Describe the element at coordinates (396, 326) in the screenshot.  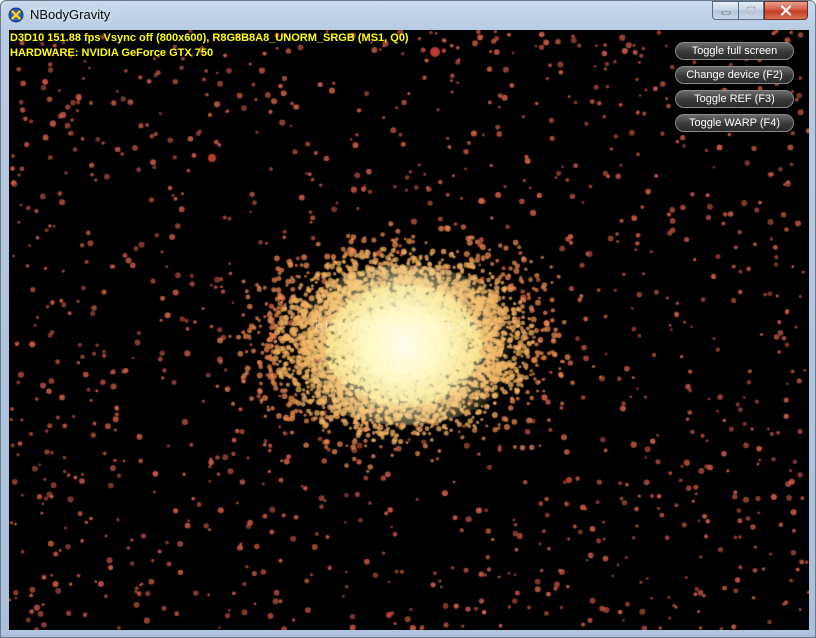
I see `watermark-text: http://blog.csdn.net/` at that location.